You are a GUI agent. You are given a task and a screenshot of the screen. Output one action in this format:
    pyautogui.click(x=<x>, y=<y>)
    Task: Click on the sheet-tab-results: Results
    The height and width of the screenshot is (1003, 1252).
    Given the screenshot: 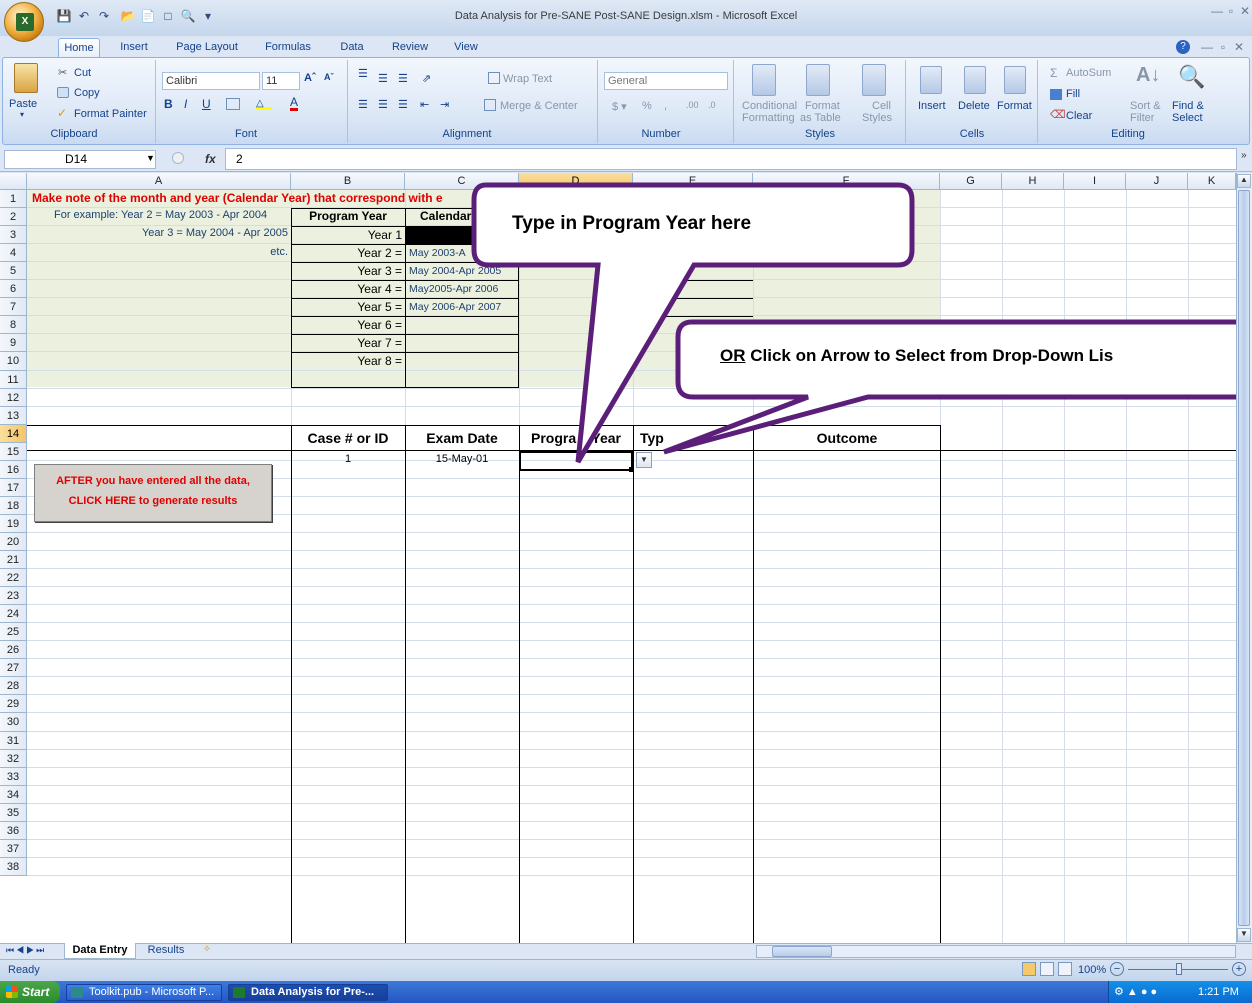 What is the action you would take?
    pyautogui.click(x=166, y=951)
    